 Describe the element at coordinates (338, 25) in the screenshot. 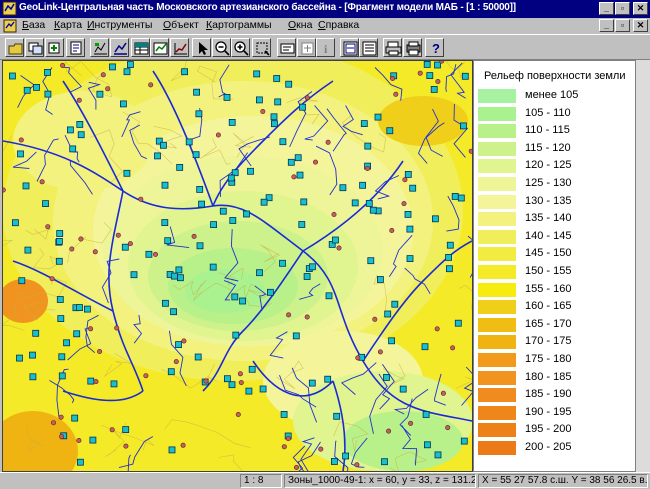

I see `menu-spravka: Справка` at that location.